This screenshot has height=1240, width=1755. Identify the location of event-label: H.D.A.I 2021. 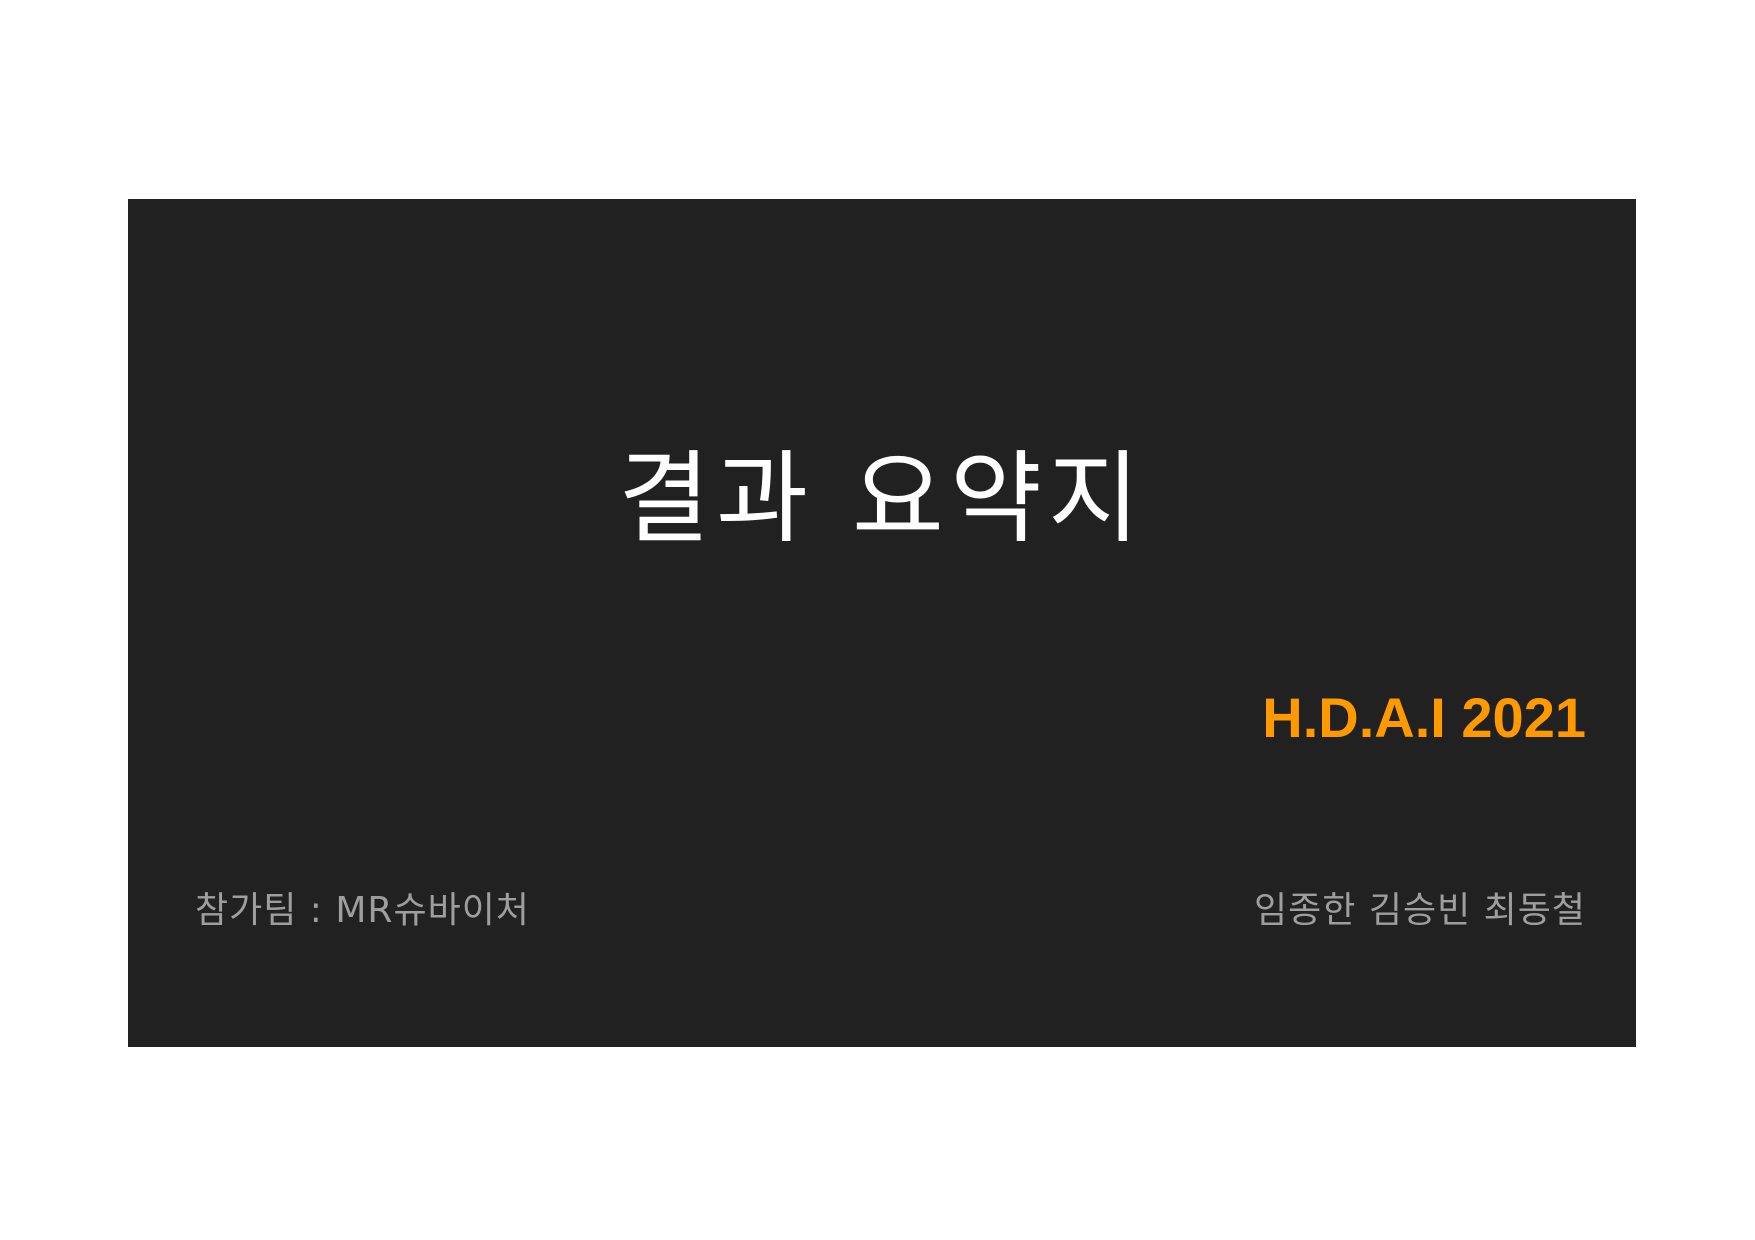
(1424, 717).